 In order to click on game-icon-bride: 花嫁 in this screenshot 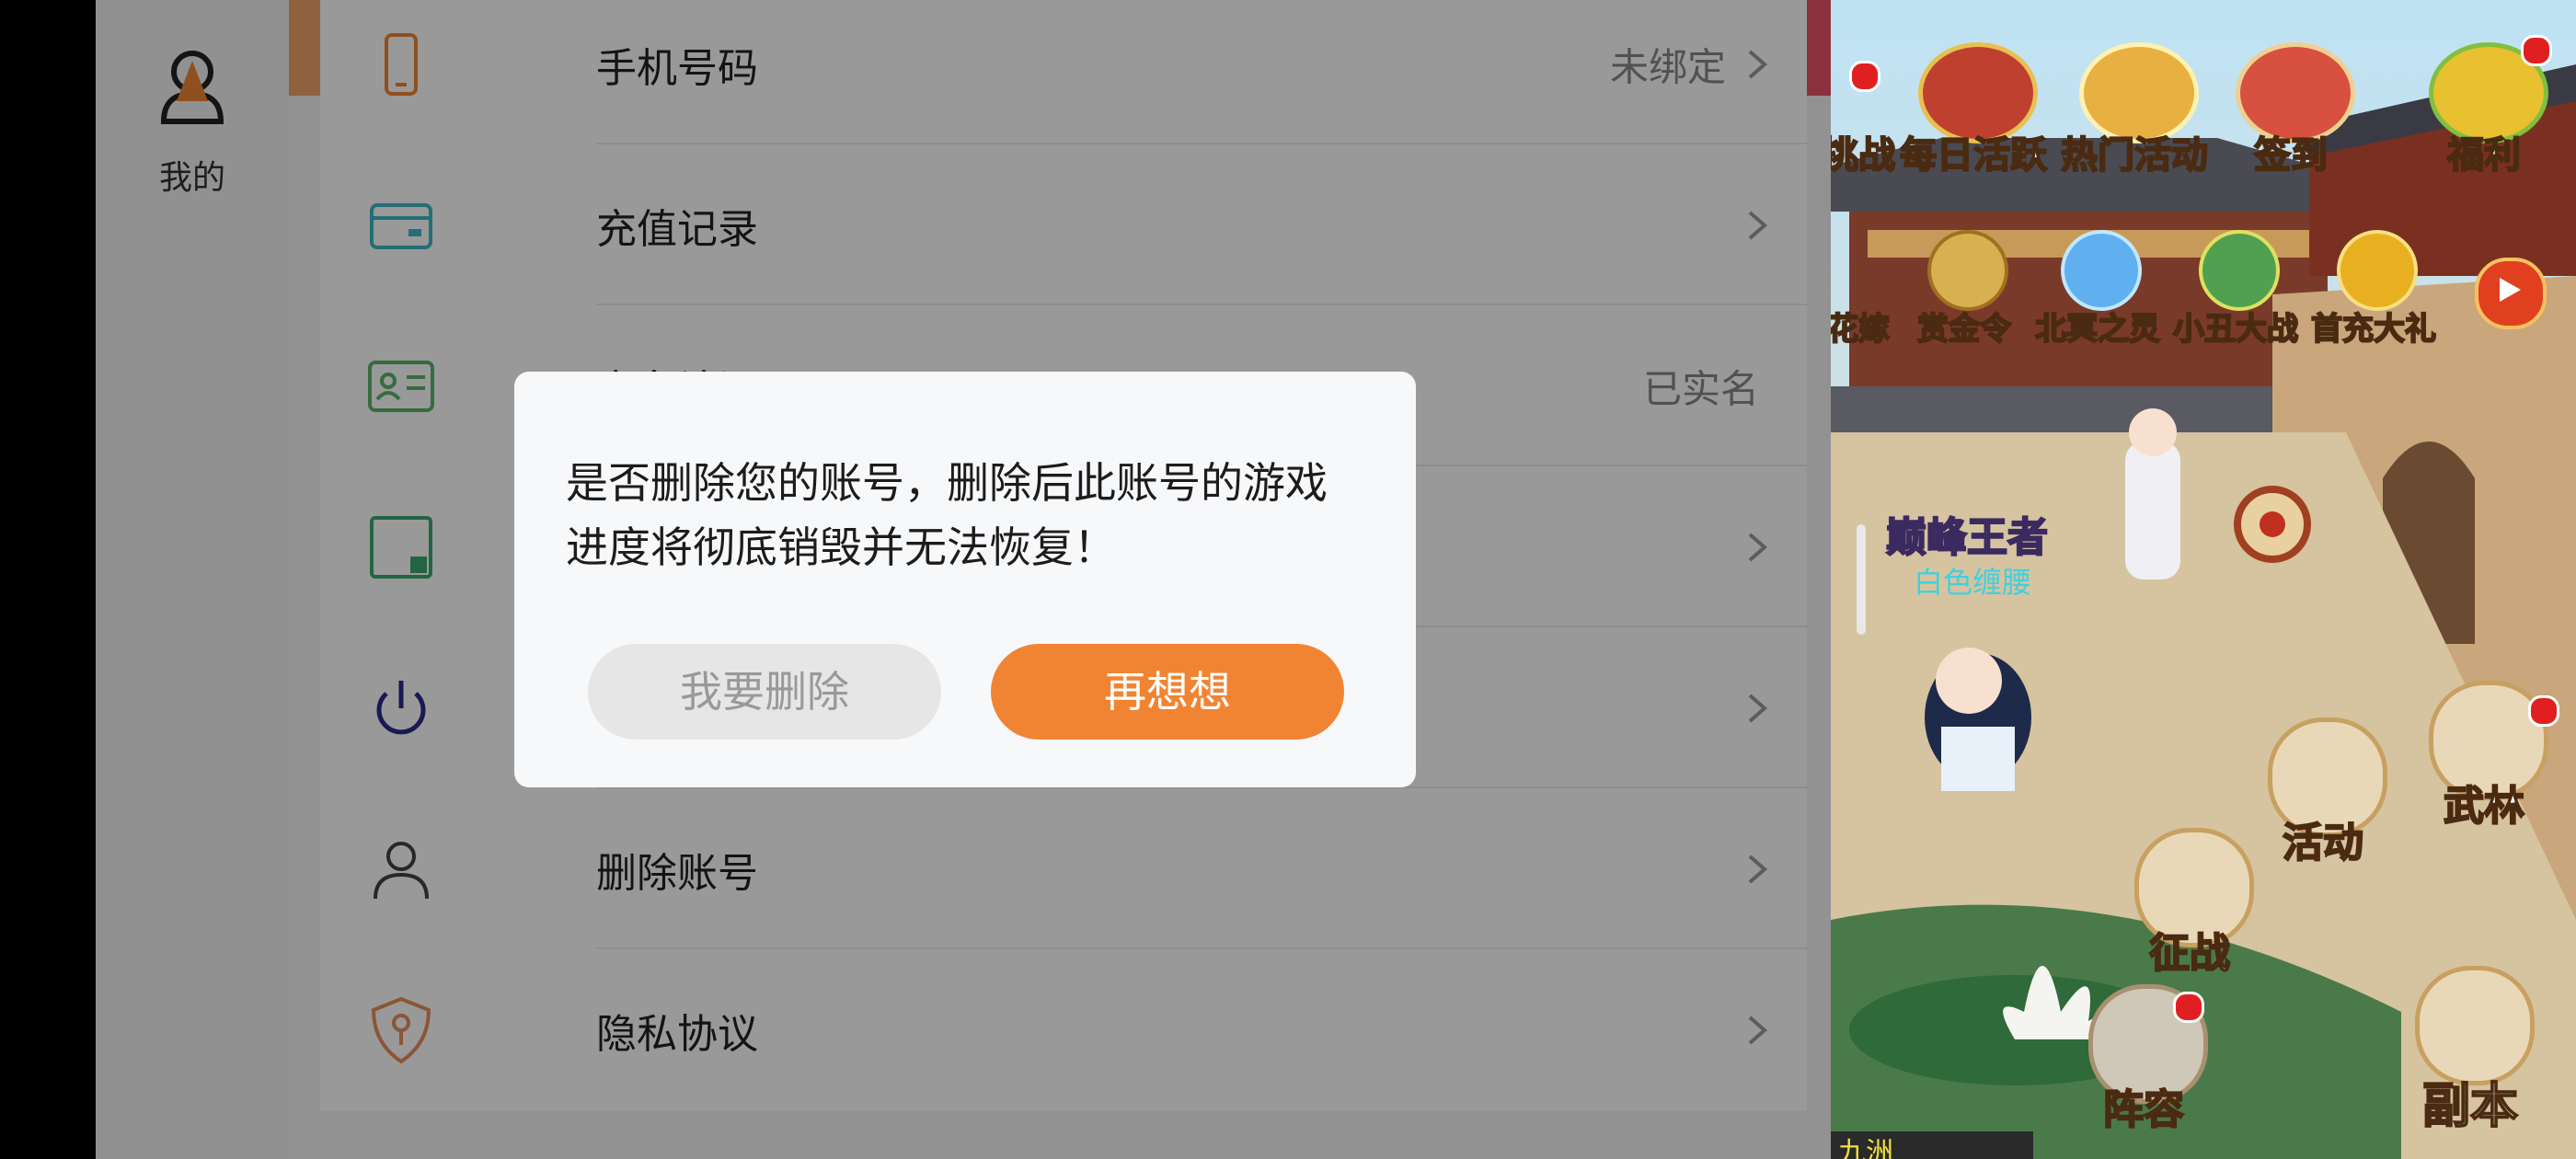, I will do `click(1867, 285)`.